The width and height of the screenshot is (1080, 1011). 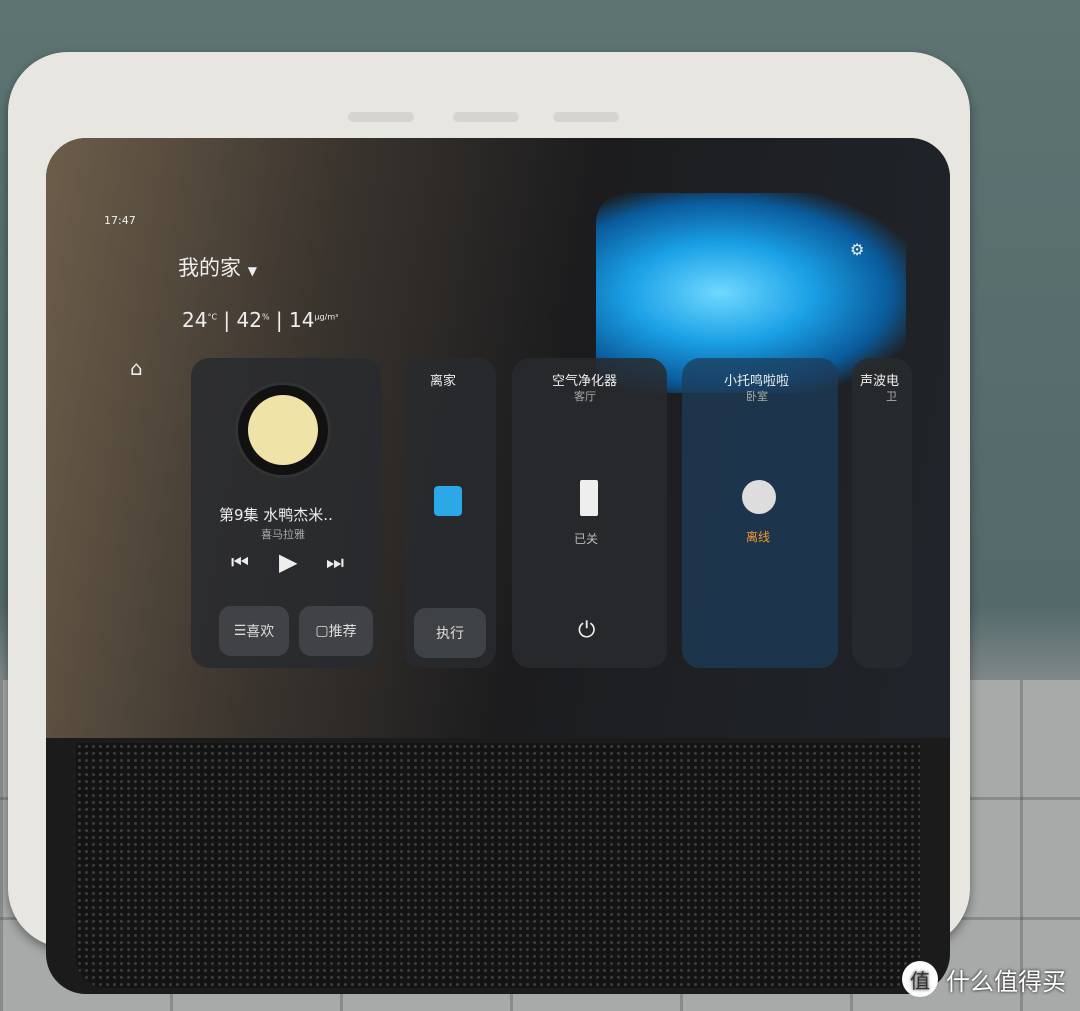 What do you see at coordinates (254, 631) in the screenshot?
I see `like-button: ☰ 喜欢` at bounding box center [254, 631].